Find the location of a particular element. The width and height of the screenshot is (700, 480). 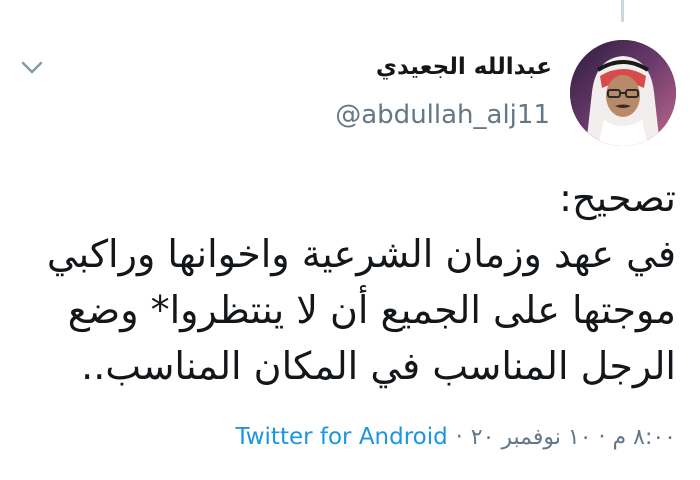

avatar is located at coordinates (623, 93).